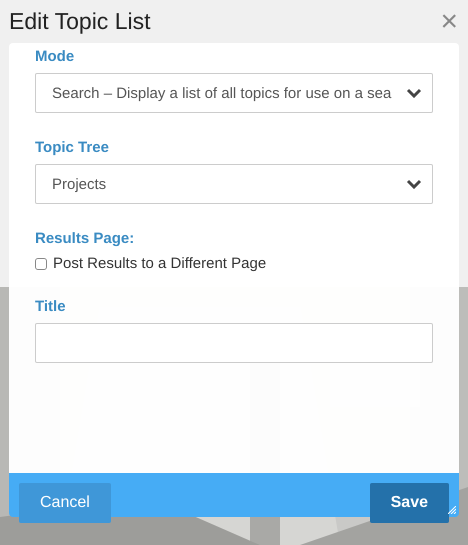  Describe the element at coordinates (72, 147) in the screenshot. I see `field-label: Topic Tree` at that location.